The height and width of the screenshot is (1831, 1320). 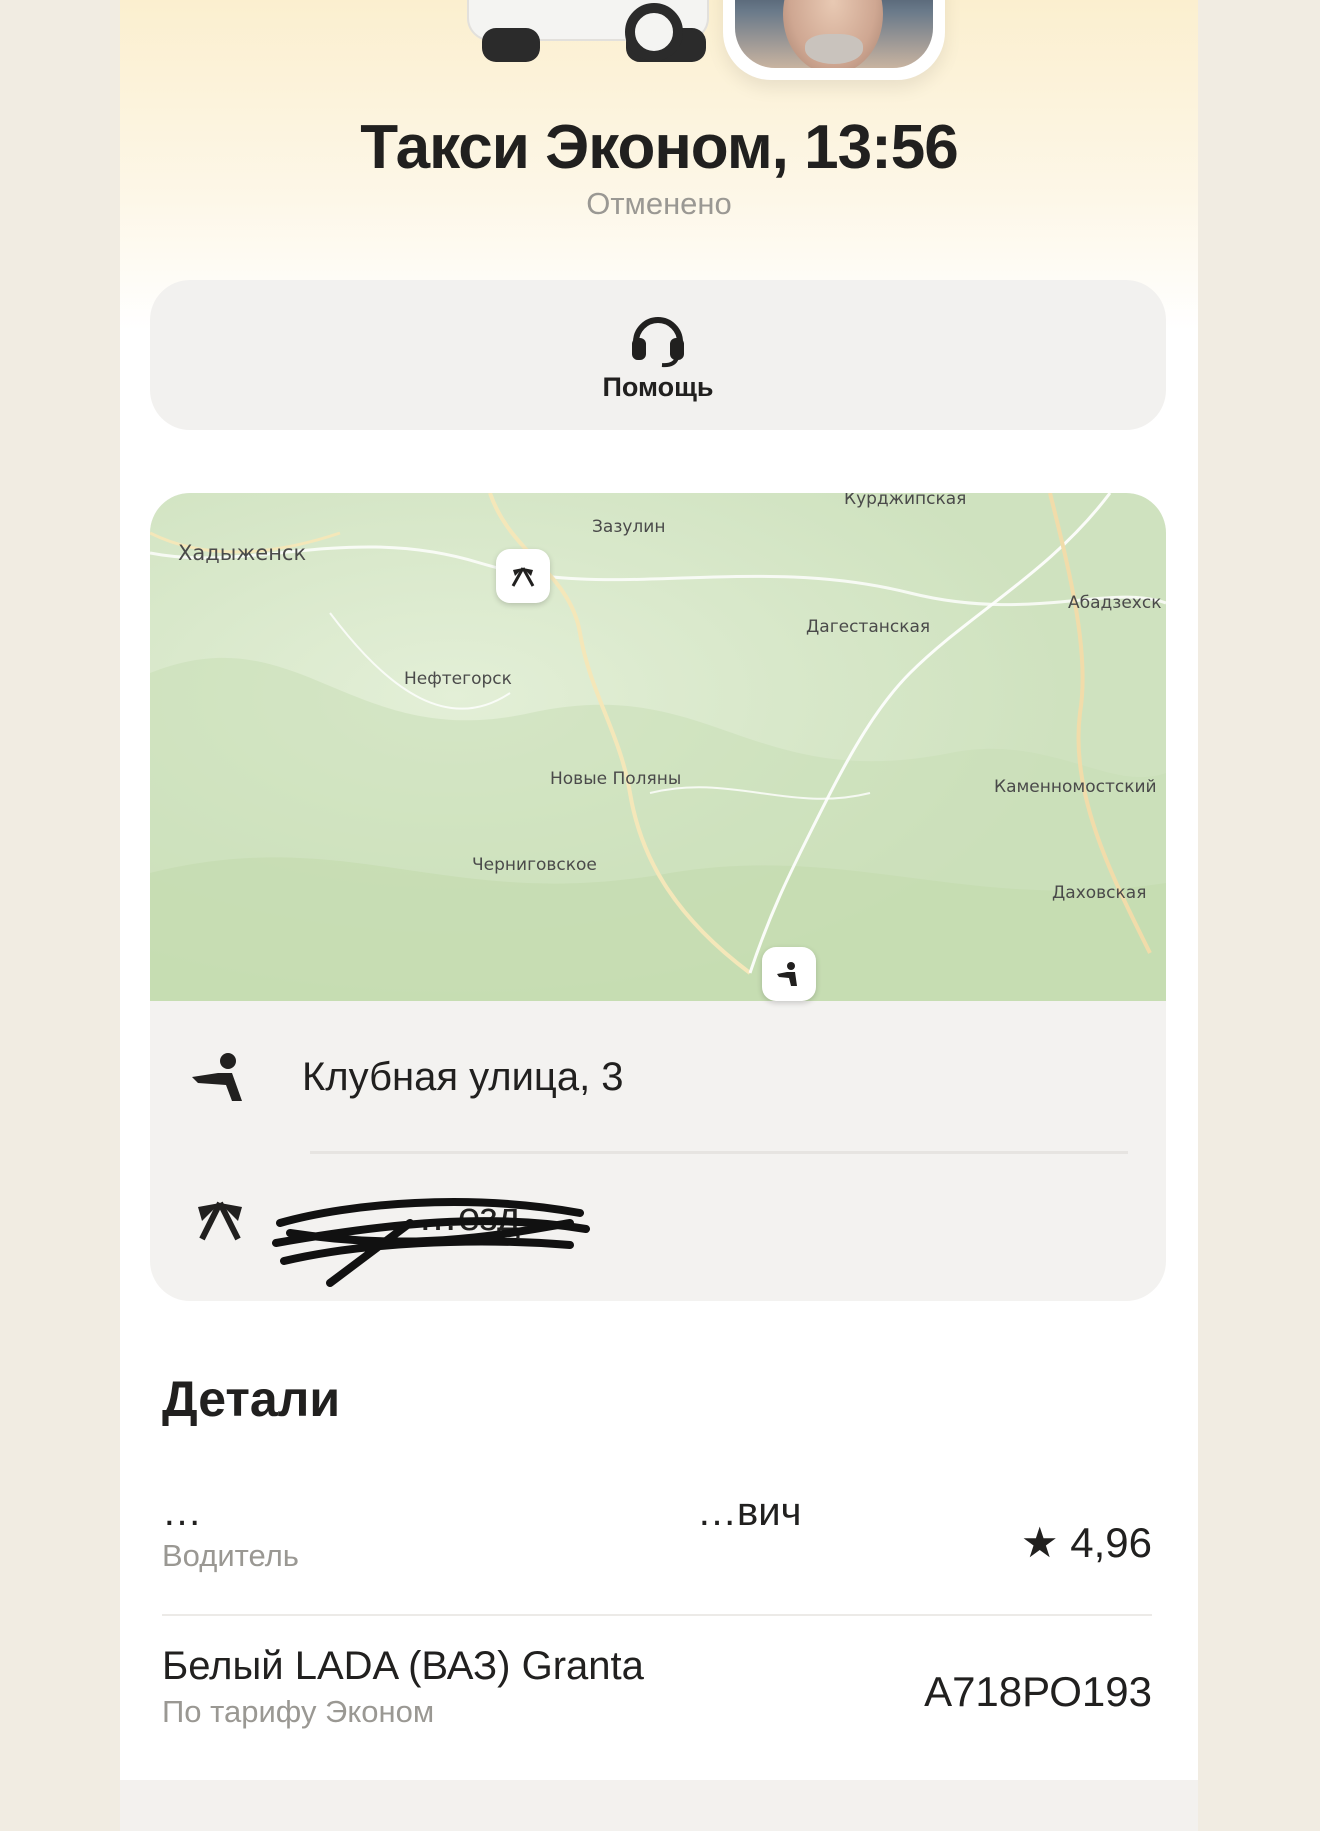 What do you see at coordinates (463, 1077) in the screenshot?
I see `pickup-address: Клубная улица, 3` at bounding box center [463, 1077].